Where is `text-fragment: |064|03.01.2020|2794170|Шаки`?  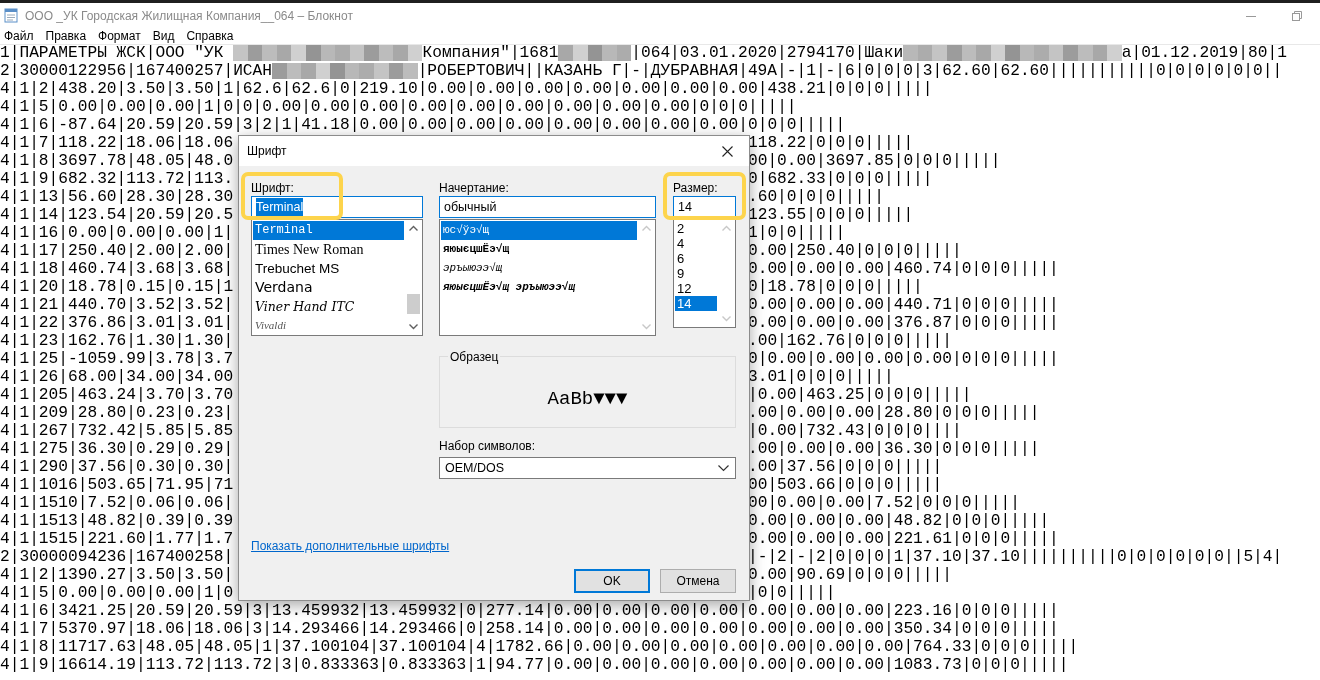
text-fragment: |064|03.01.2020|2794170|Шаки is located at coordinates (767, 53).